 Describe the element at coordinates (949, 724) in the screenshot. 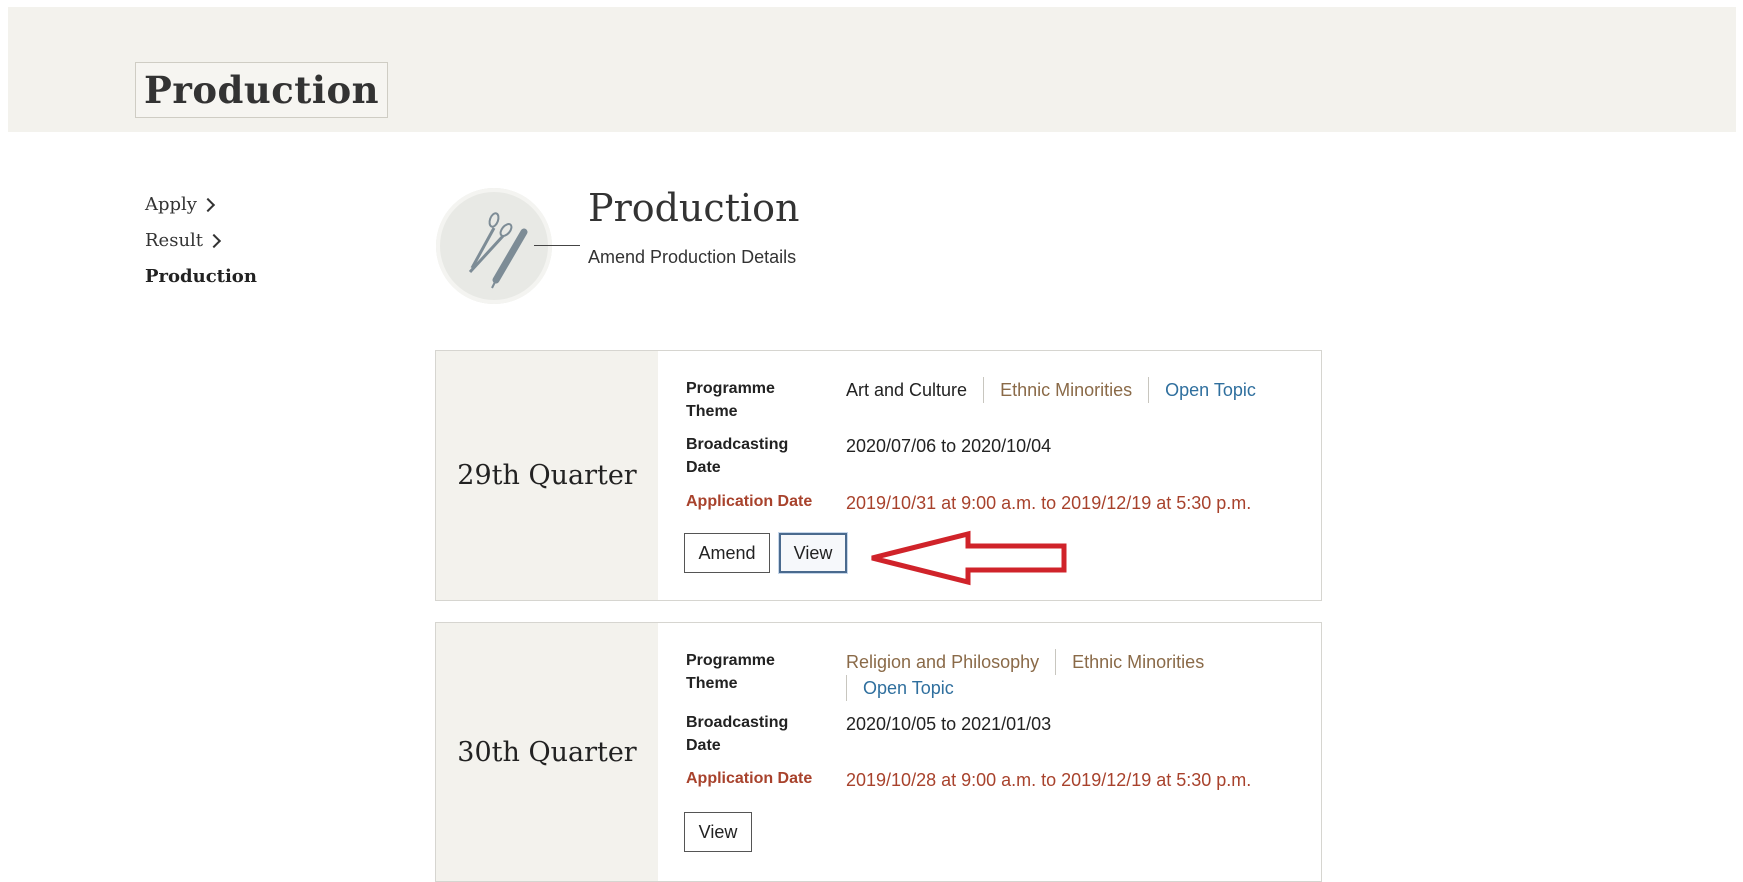

I see `broadcasting-date-value: 2020/10/05 to 2021/01/03` at that location.